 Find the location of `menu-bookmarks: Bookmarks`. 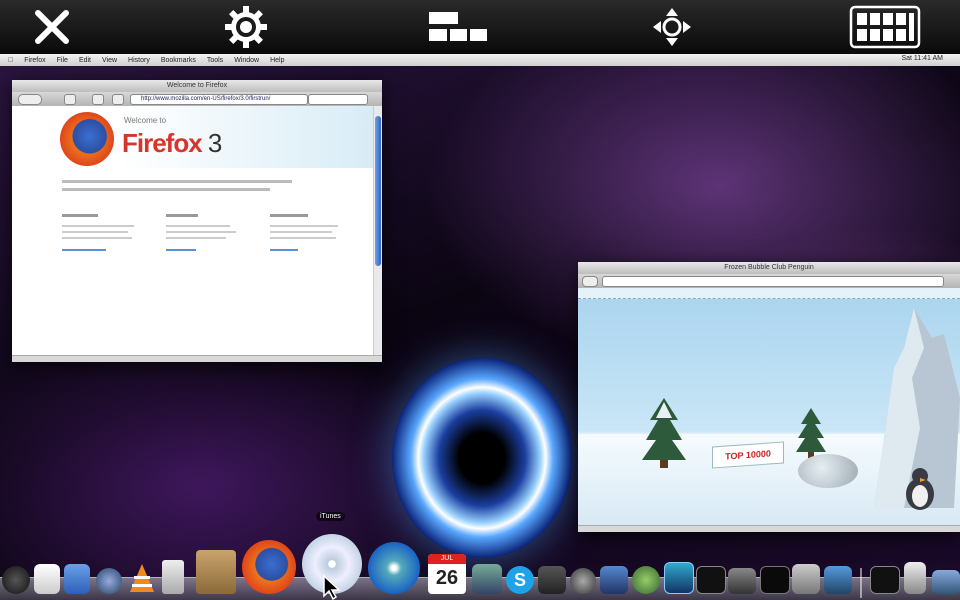

menu-bookmarks: Bookmarks is located at coordinates (178, 60).